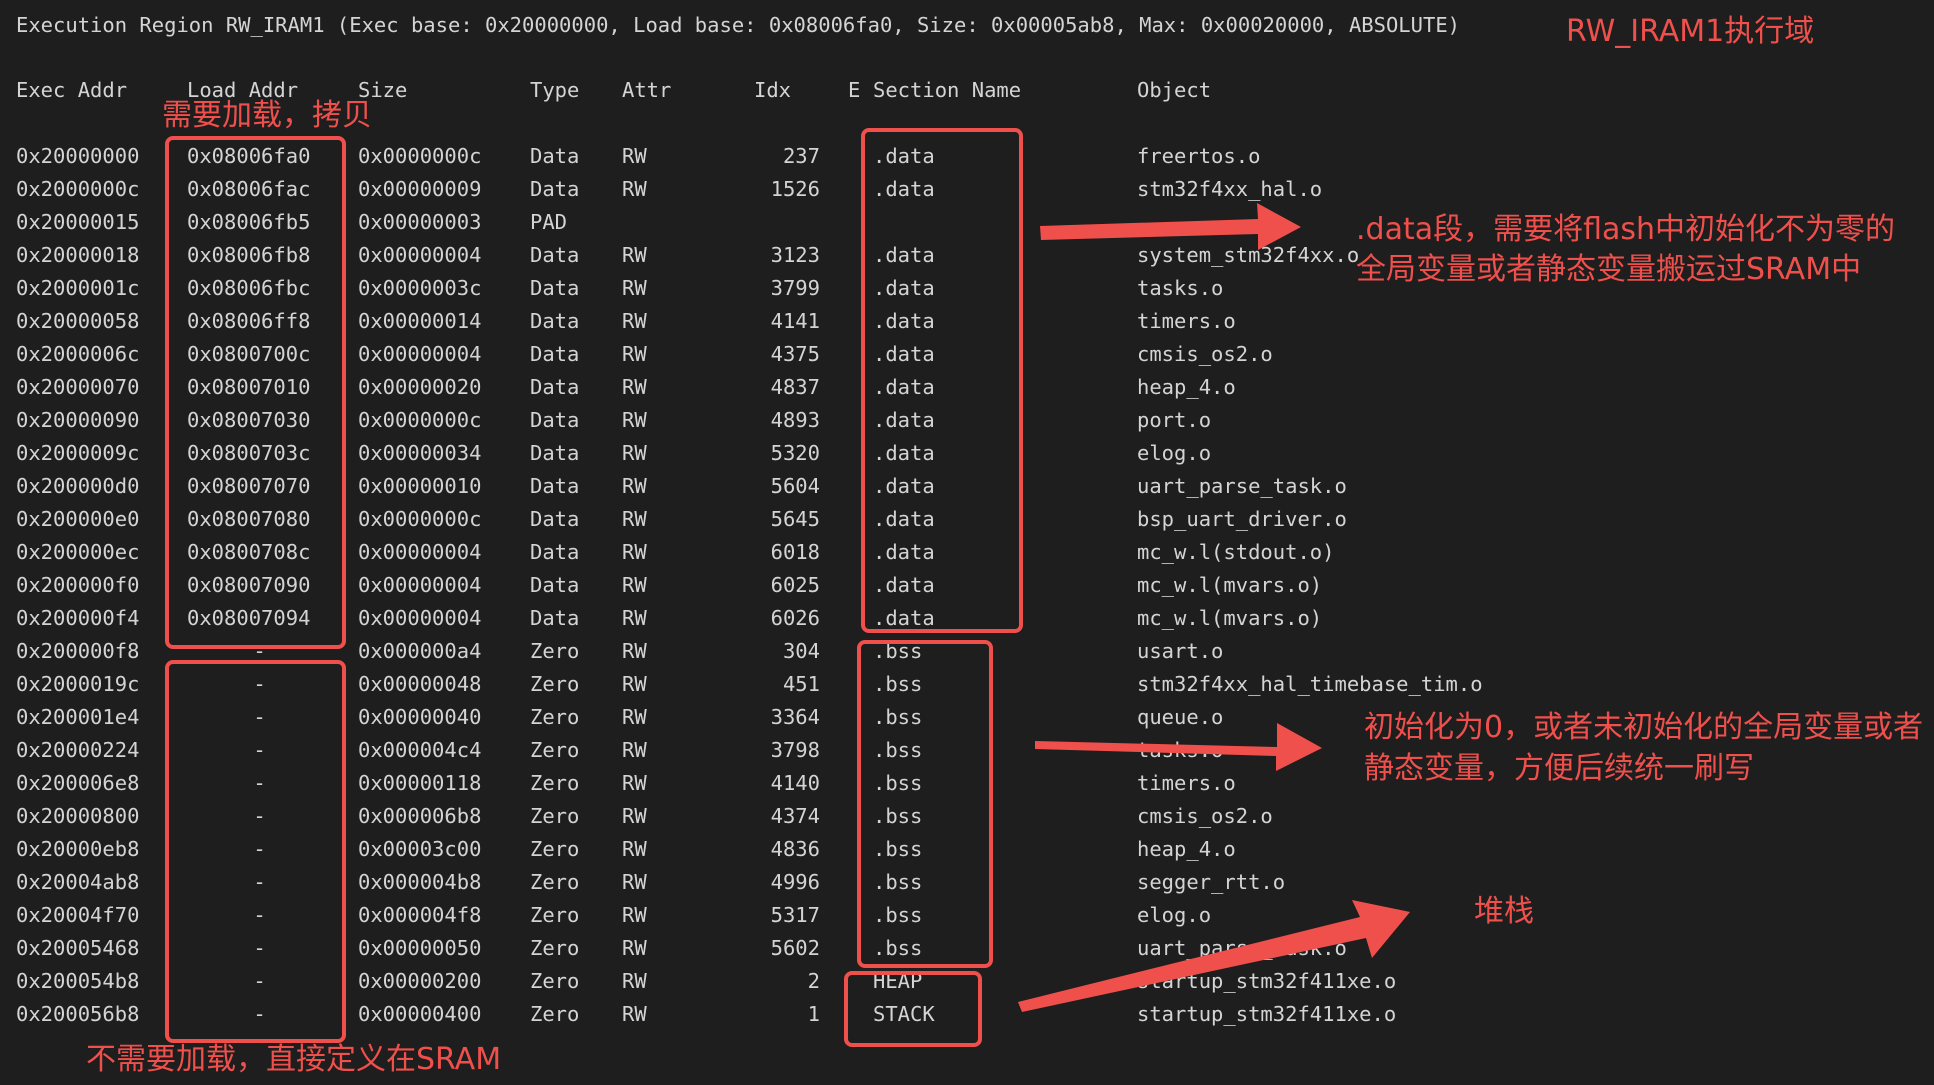  I want to click on annotation-no-load: 不需要加载，直接定义在SRAM, so click(294, 1059).